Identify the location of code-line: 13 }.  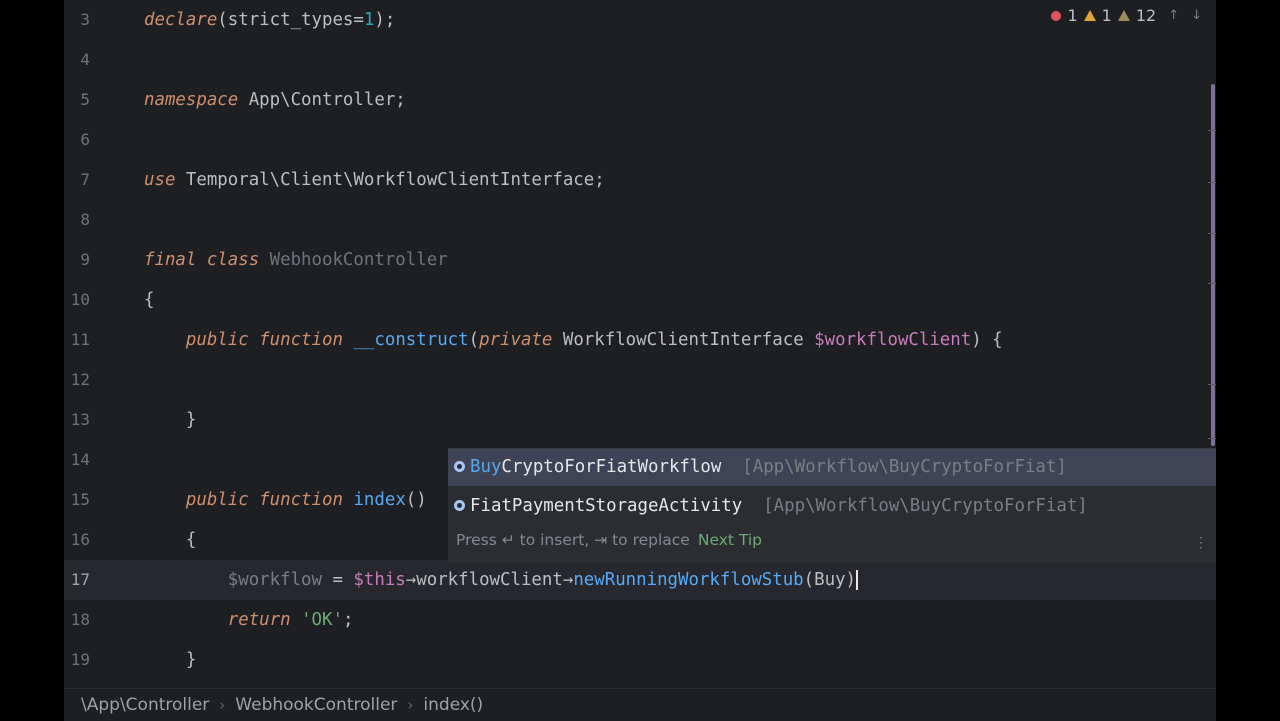
(640, 420).